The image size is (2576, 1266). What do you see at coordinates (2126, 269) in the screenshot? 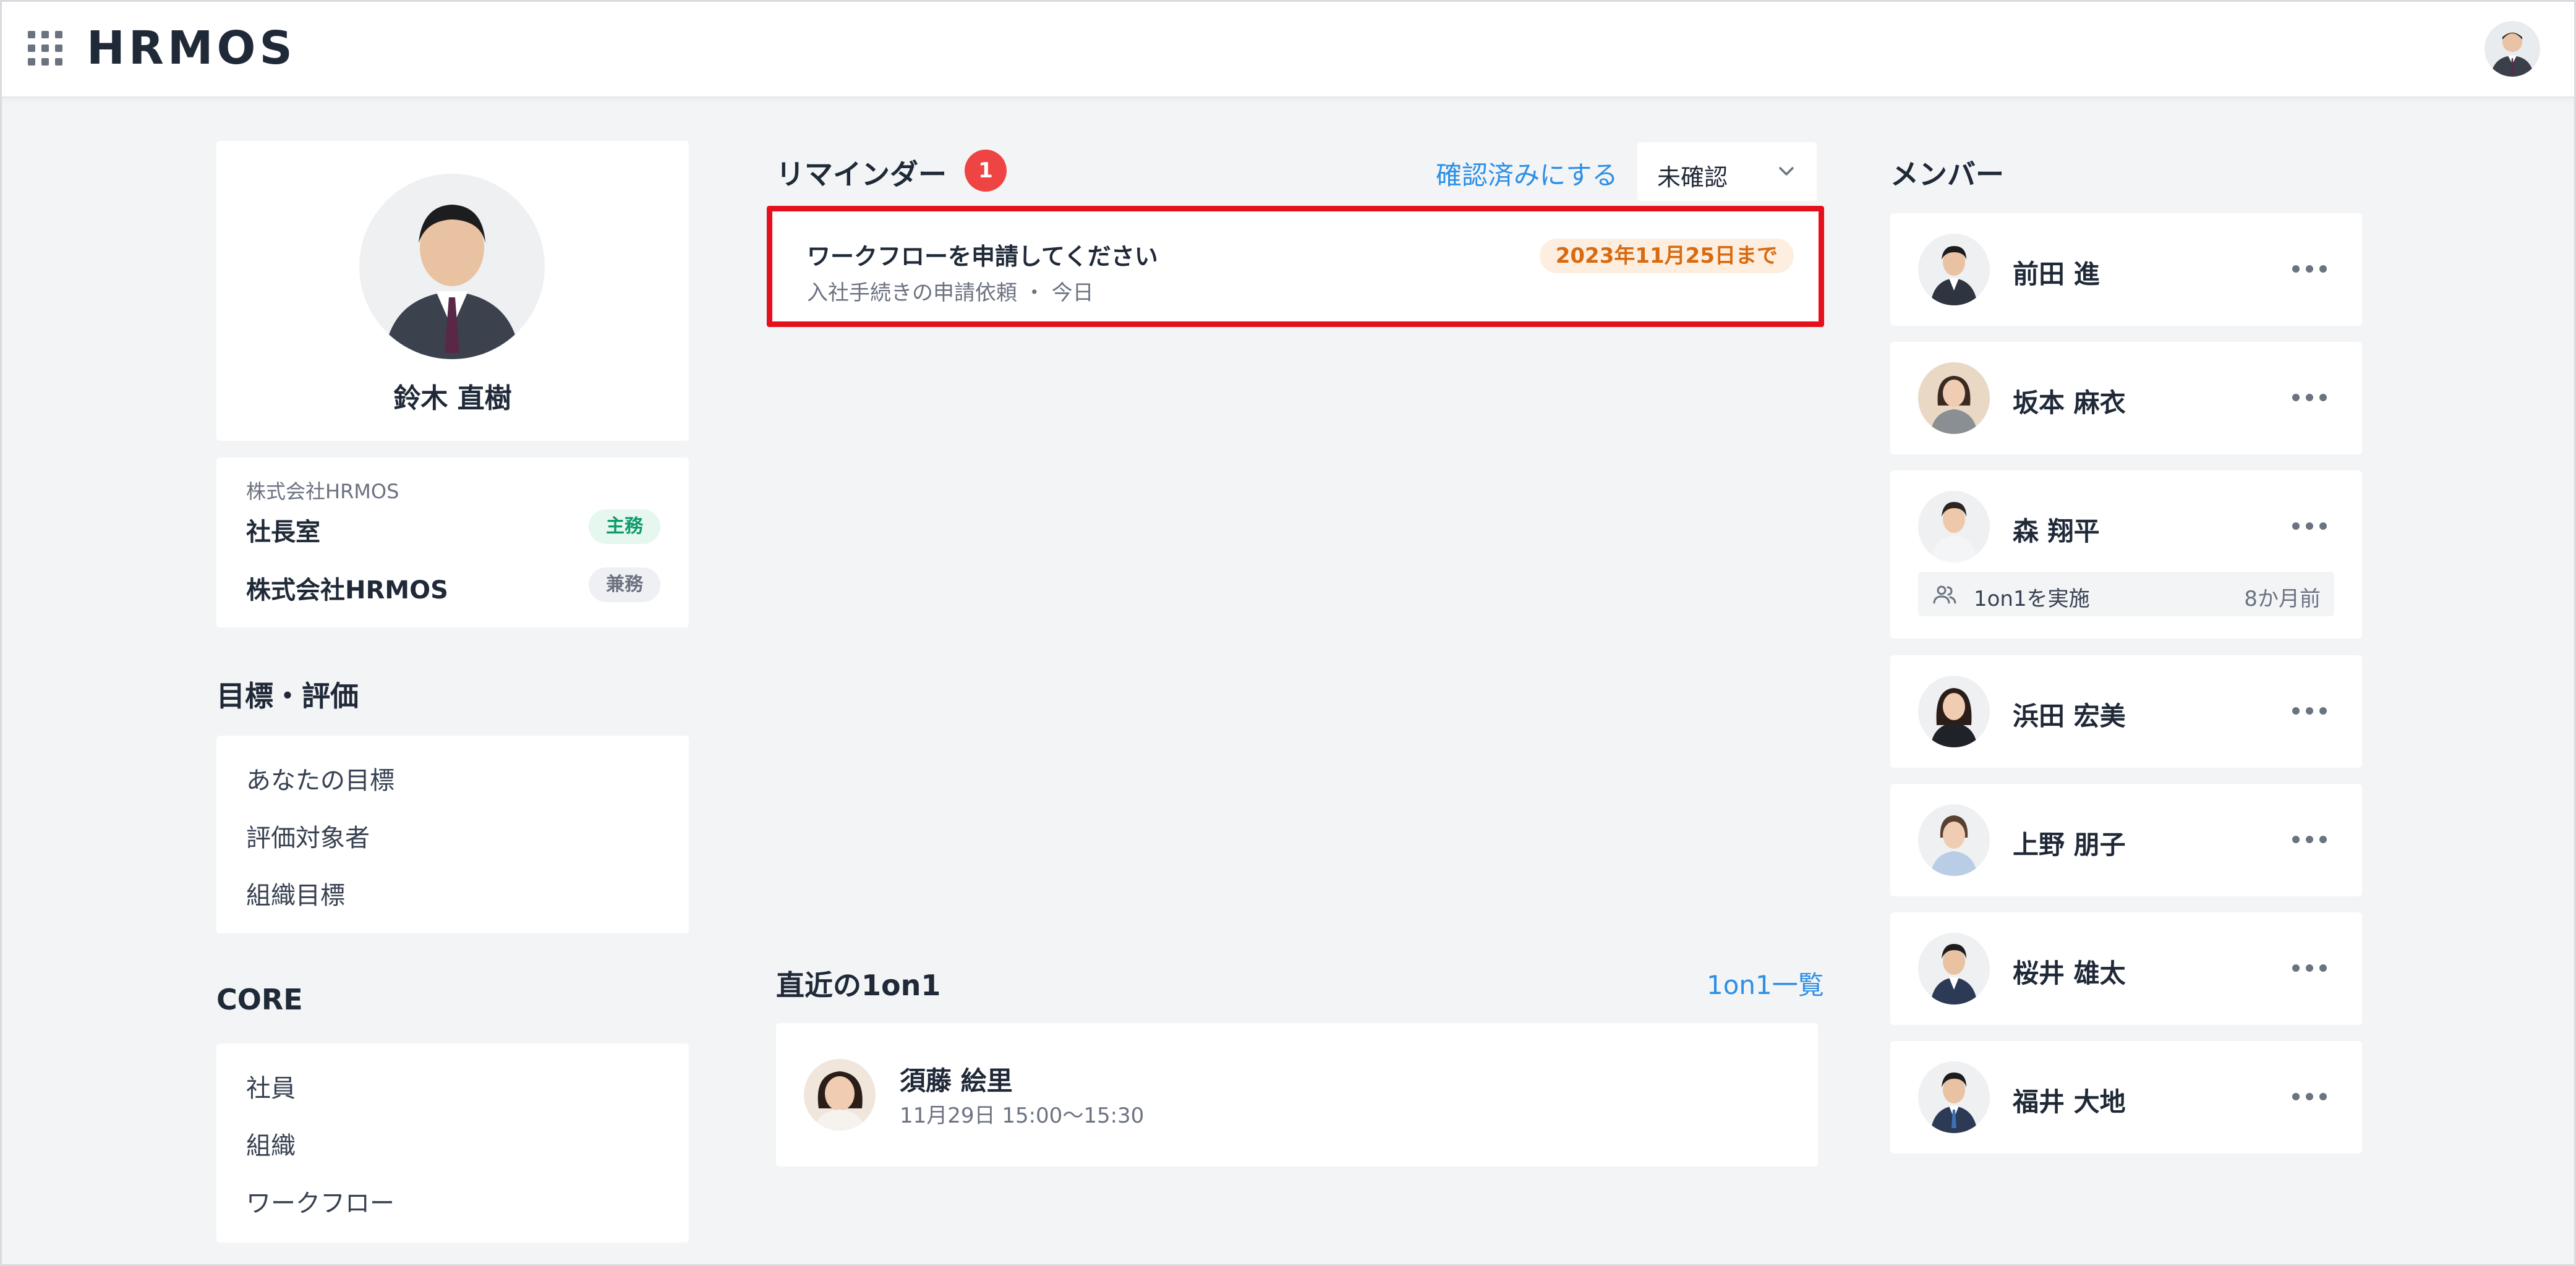
I see `member-card: 前田 進` at bounding box center [2126, 269].